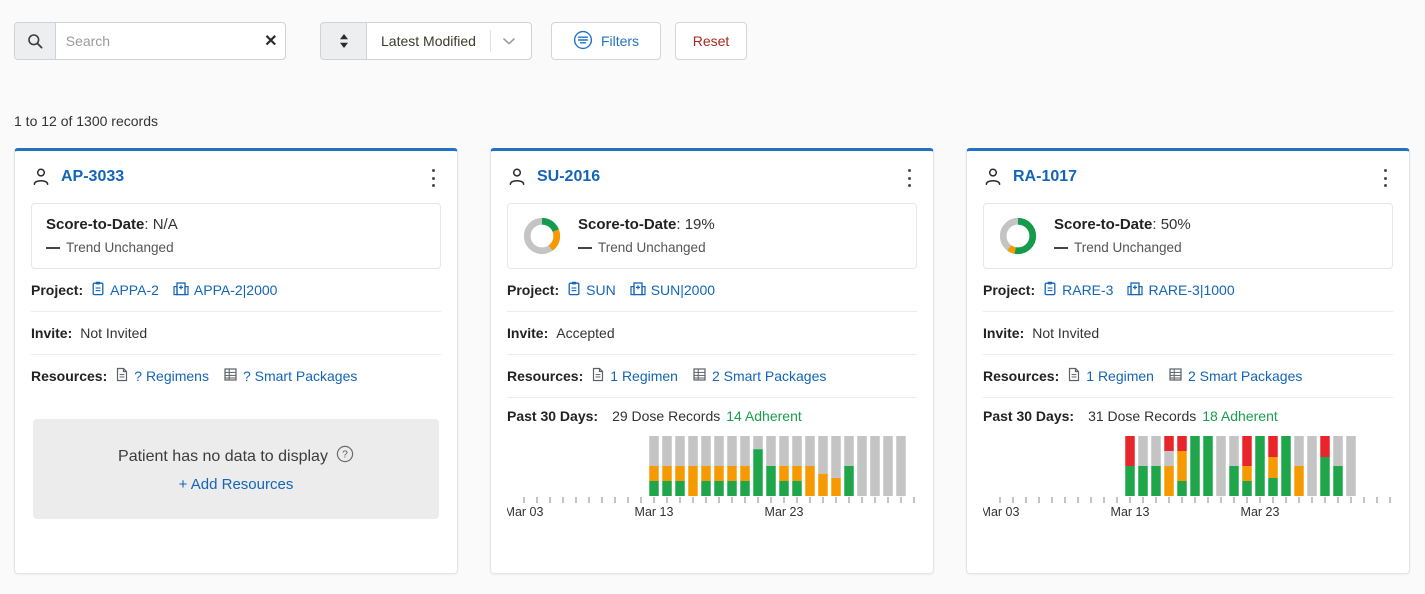 The image size is (1425, 594). What do you see at coordinates (236, 456) in the screenshot?
I see `empty-state-title-row: Patient has no data to display ?` at bounding box center [236, 456].